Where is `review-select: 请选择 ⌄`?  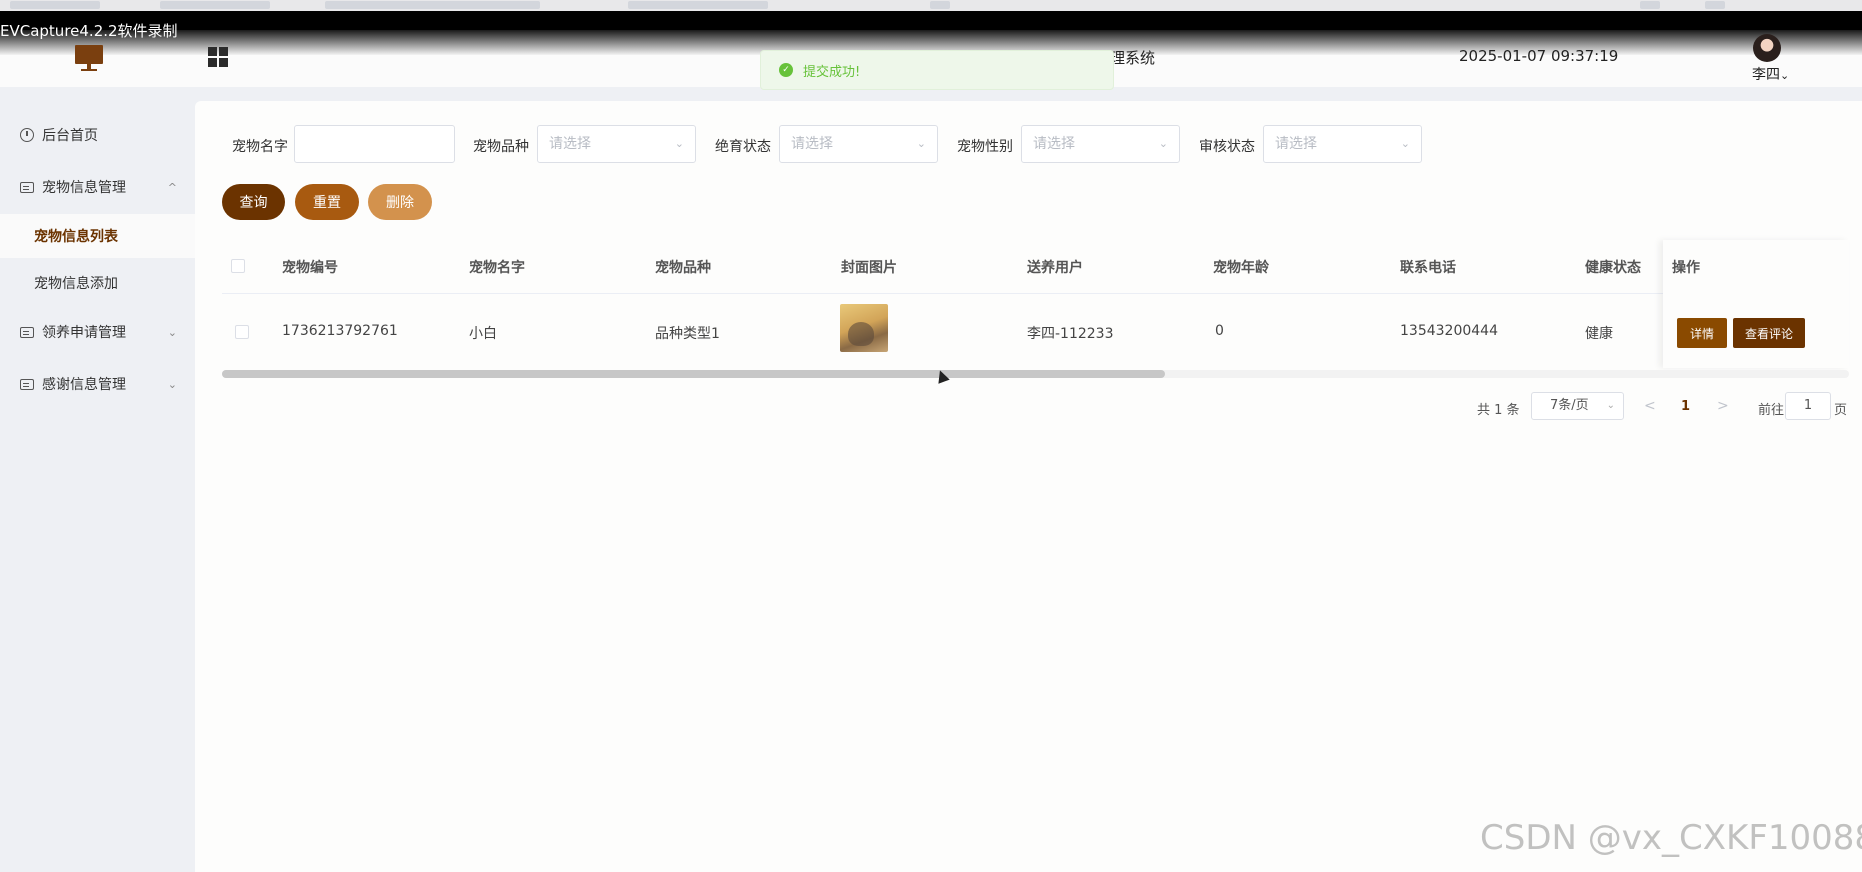
review-select: 请选择 ⌄ is located at coordinates (1342, 144).